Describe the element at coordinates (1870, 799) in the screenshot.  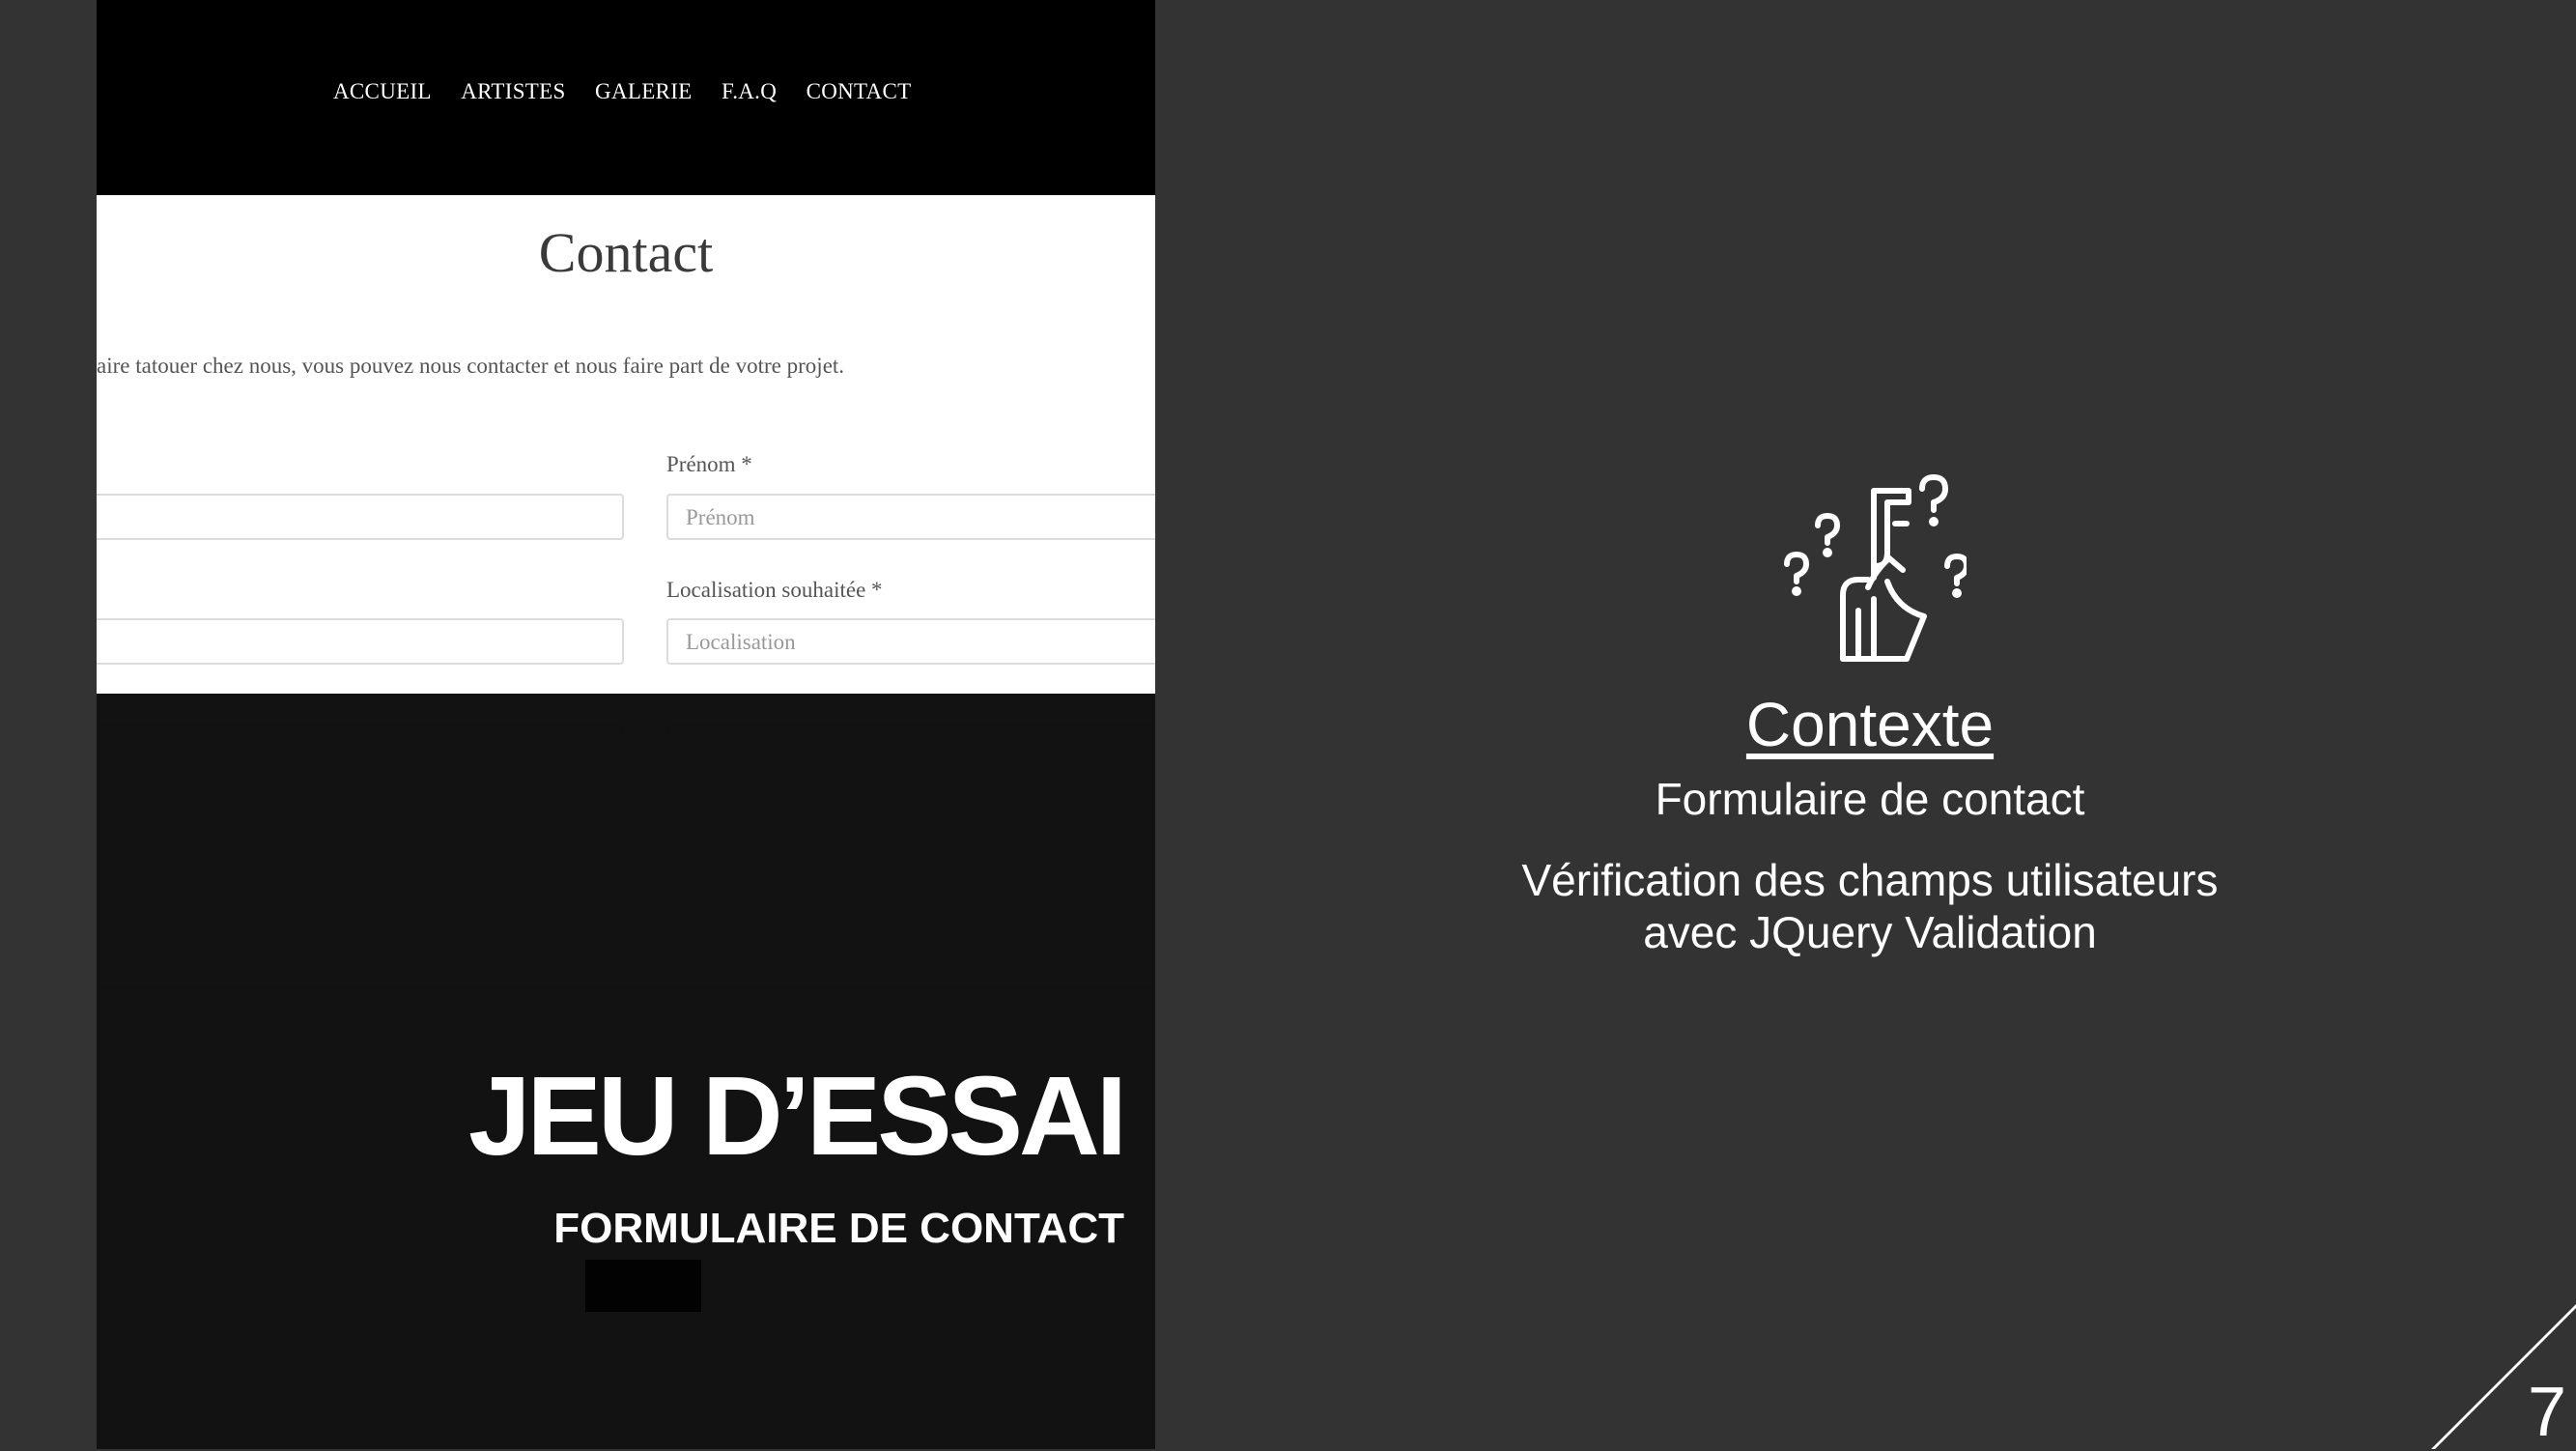
I see `context-line-form: Formulaire de contact` at that location.